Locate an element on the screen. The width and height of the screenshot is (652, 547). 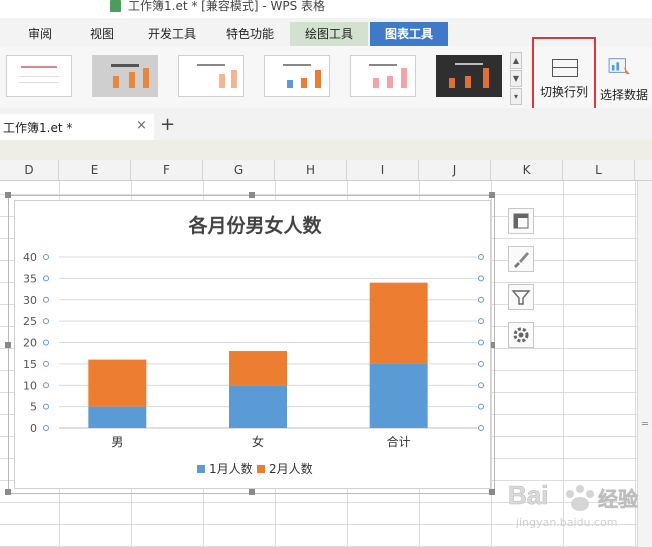
window-title: 工作簿1.et * [兼容模式] - WPS 表格 is located at coordinates (227, 6).